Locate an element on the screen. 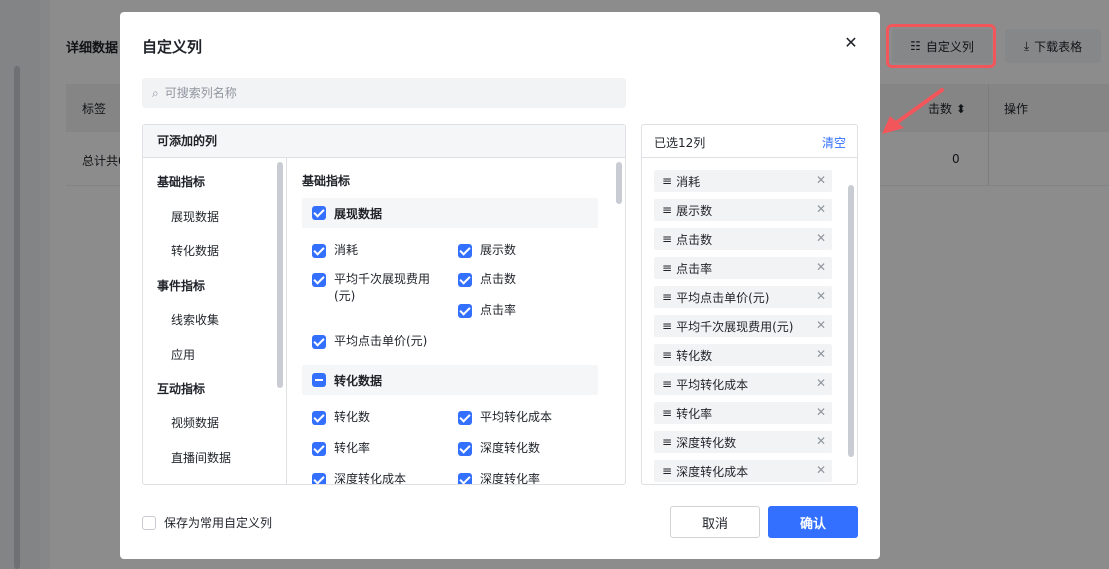 The height and width of the screenshot is (569, 1109). selected-tag: ≡ 转化数 ✕ is located at coordinates (743, 355).